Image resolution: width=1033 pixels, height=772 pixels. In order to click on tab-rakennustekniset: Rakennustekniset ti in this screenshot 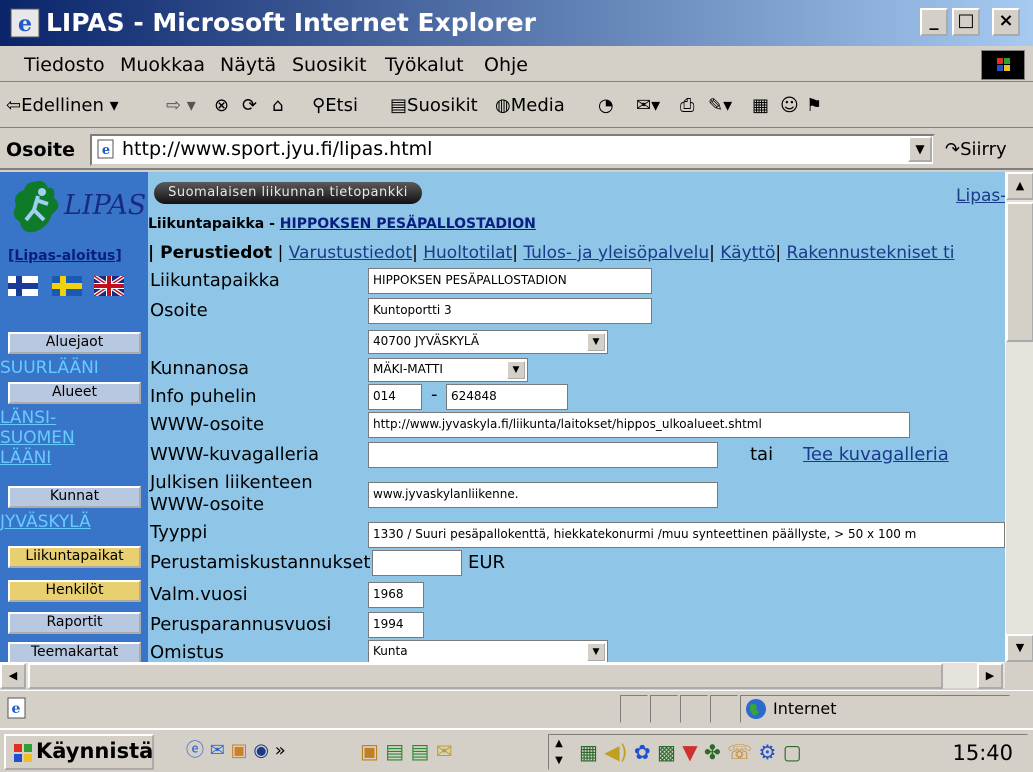, I will do `click(871, 253)`.